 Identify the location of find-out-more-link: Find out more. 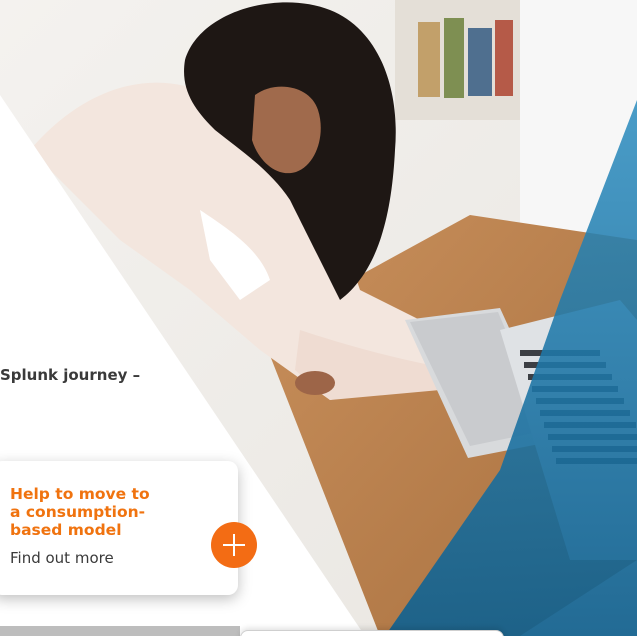
(62, 558).